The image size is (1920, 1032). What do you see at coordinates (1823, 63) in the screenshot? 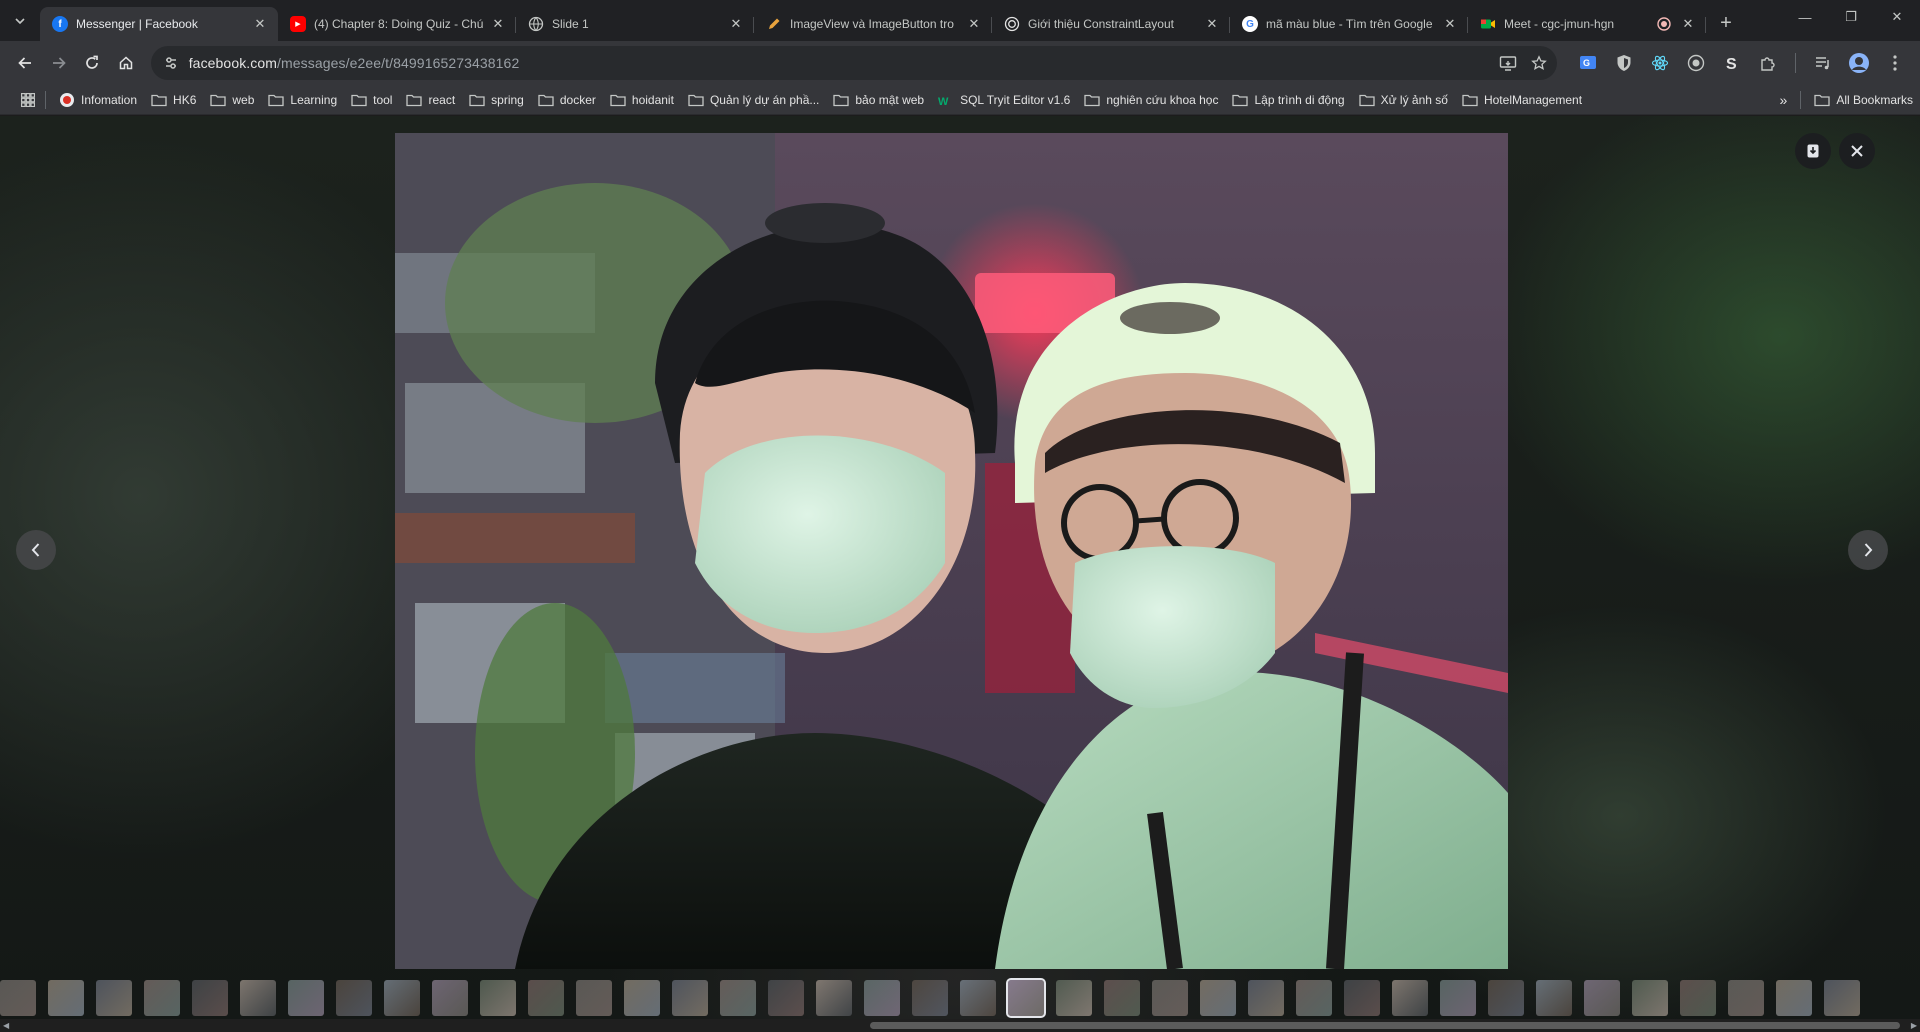
I see `media-controls-icon` at bounding box center [1823, 63].